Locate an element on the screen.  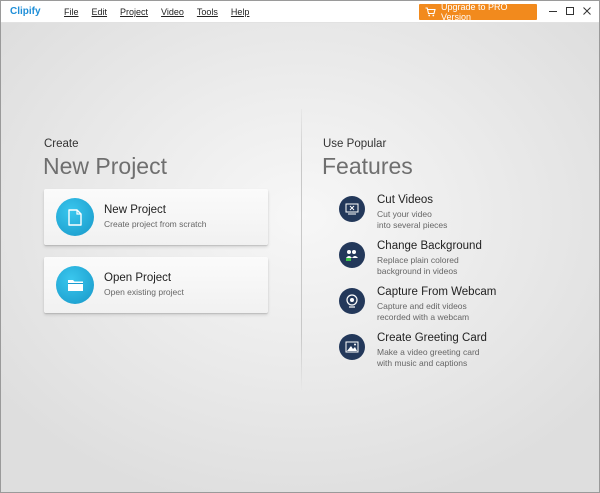
feature-title: Cut Videos is located at coordinates (405, 200).